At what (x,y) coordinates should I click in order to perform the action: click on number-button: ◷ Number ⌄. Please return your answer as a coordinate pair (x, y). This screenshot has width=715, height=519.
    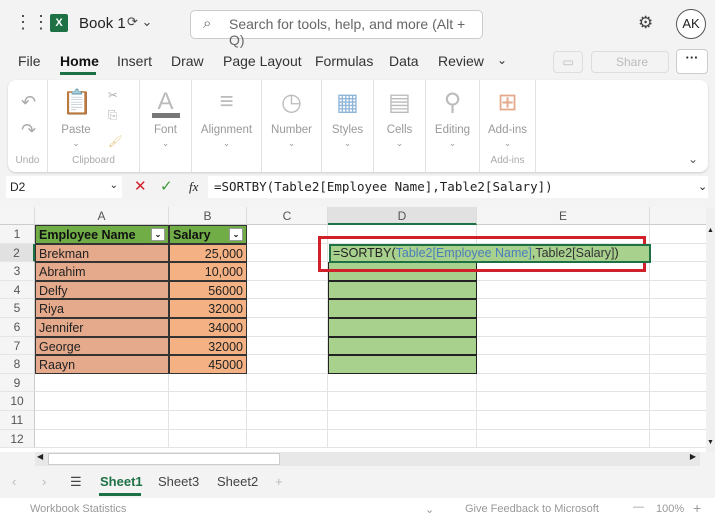
    Looking at the image, I should click on (292, 126).